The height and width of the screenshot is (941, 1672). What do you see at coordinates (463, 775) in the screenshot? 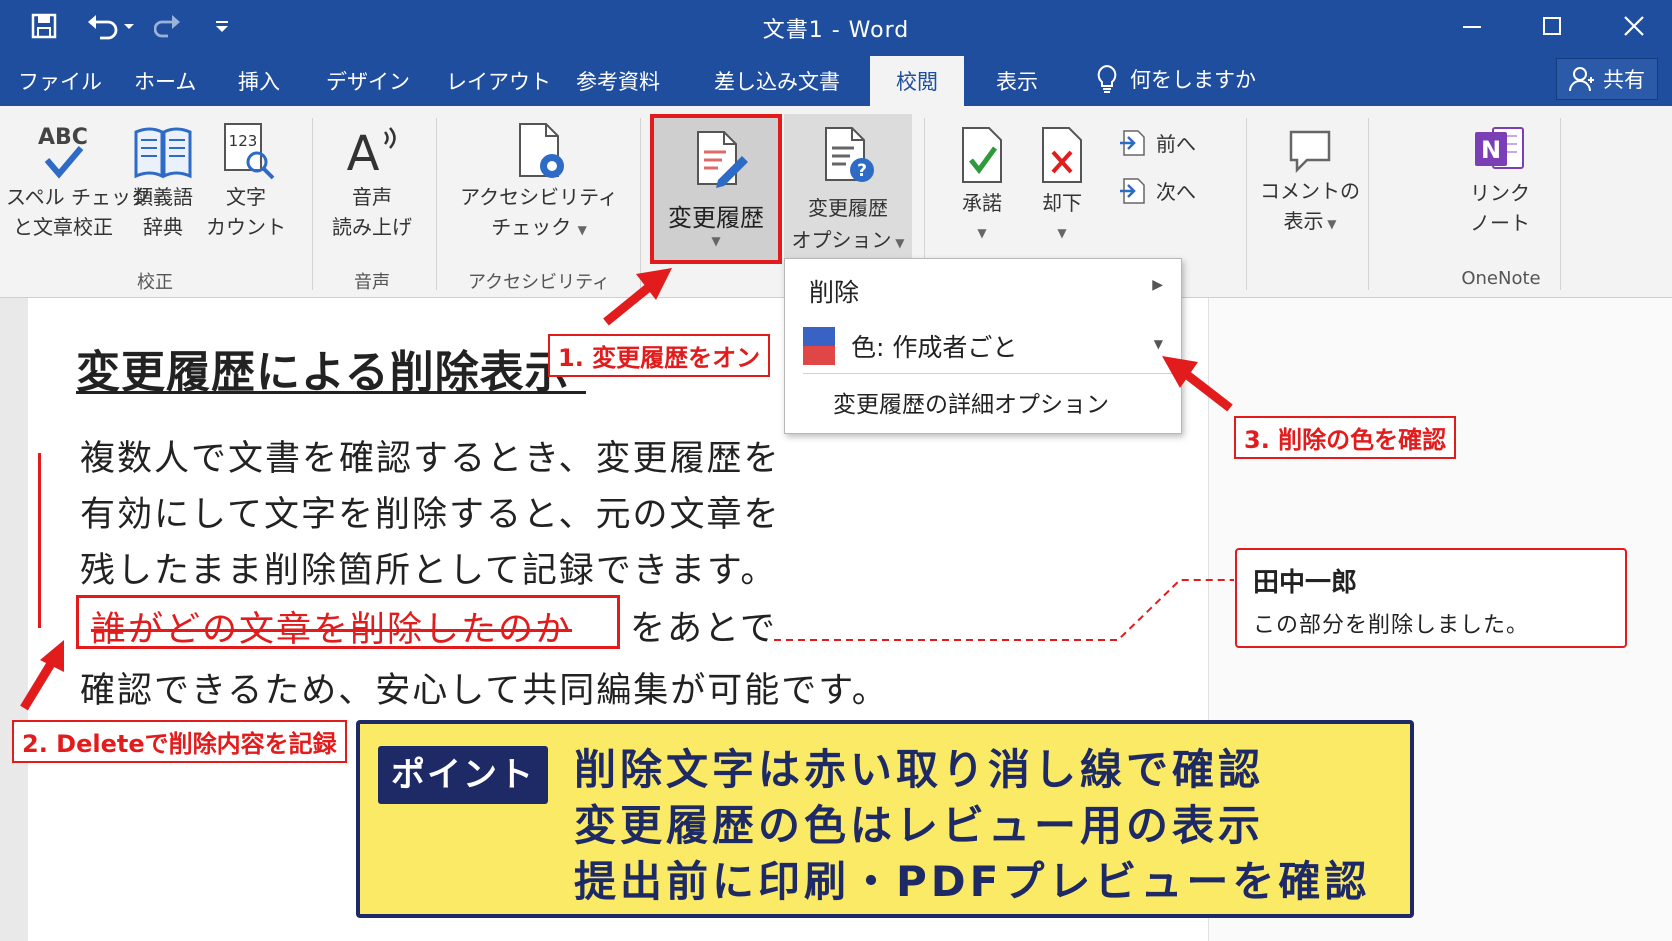
I see `point-badge: ポイント` at bounding box center [463, 775].